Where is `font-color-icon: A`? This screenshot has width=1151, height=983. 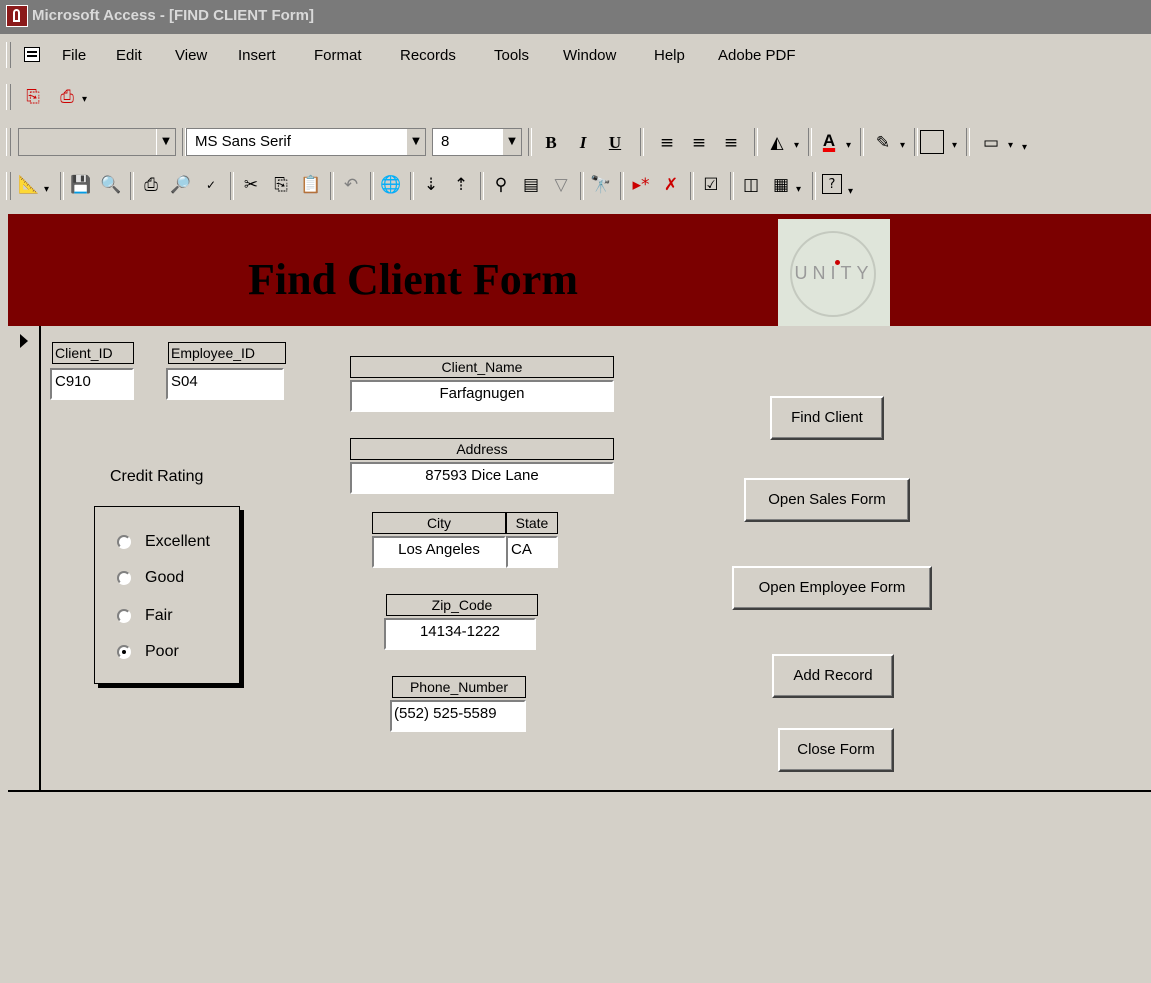
font-color-icon: A is located at coordinates (829, 141).